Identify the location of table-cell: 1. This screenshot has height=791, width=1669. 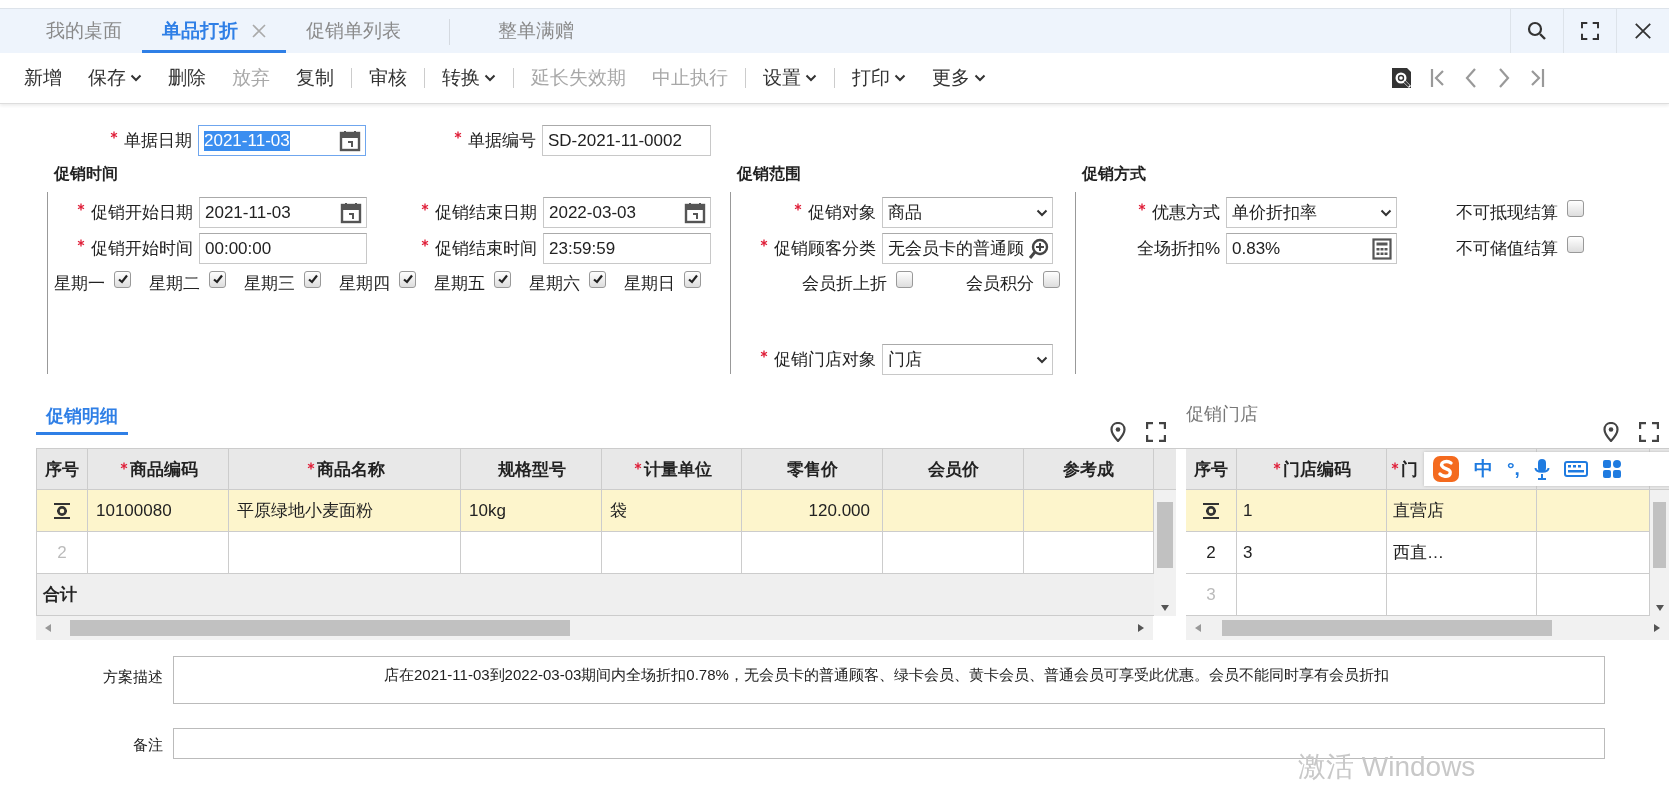
(1312, 511).